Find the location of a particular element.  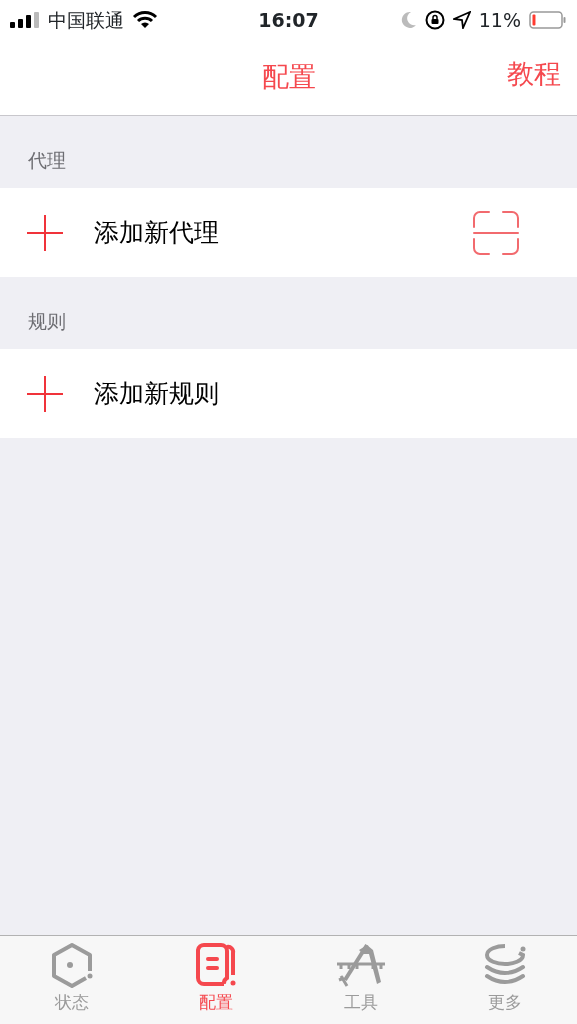

tab-bar-item: 更多 is located at coordinates (504, 980).